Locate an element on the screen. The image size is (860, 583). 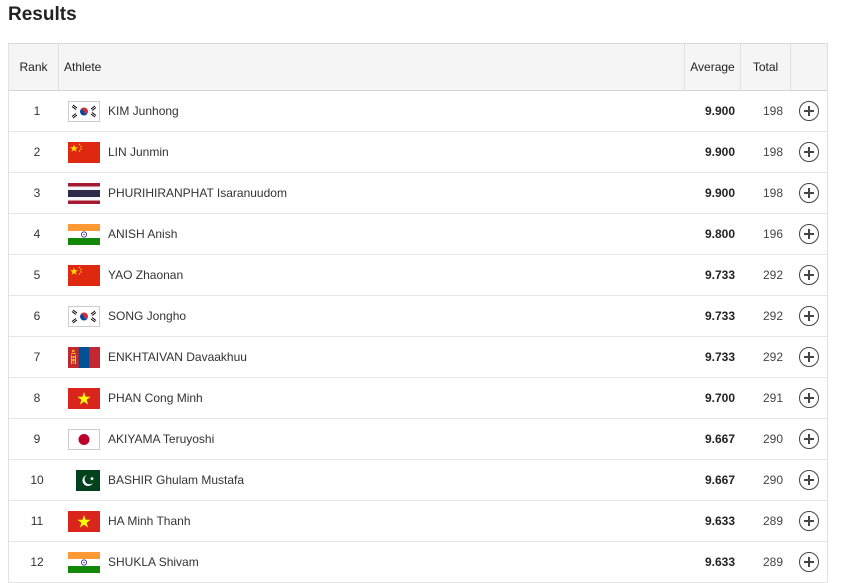
column-header-actions is located at coordinates (809, 67).